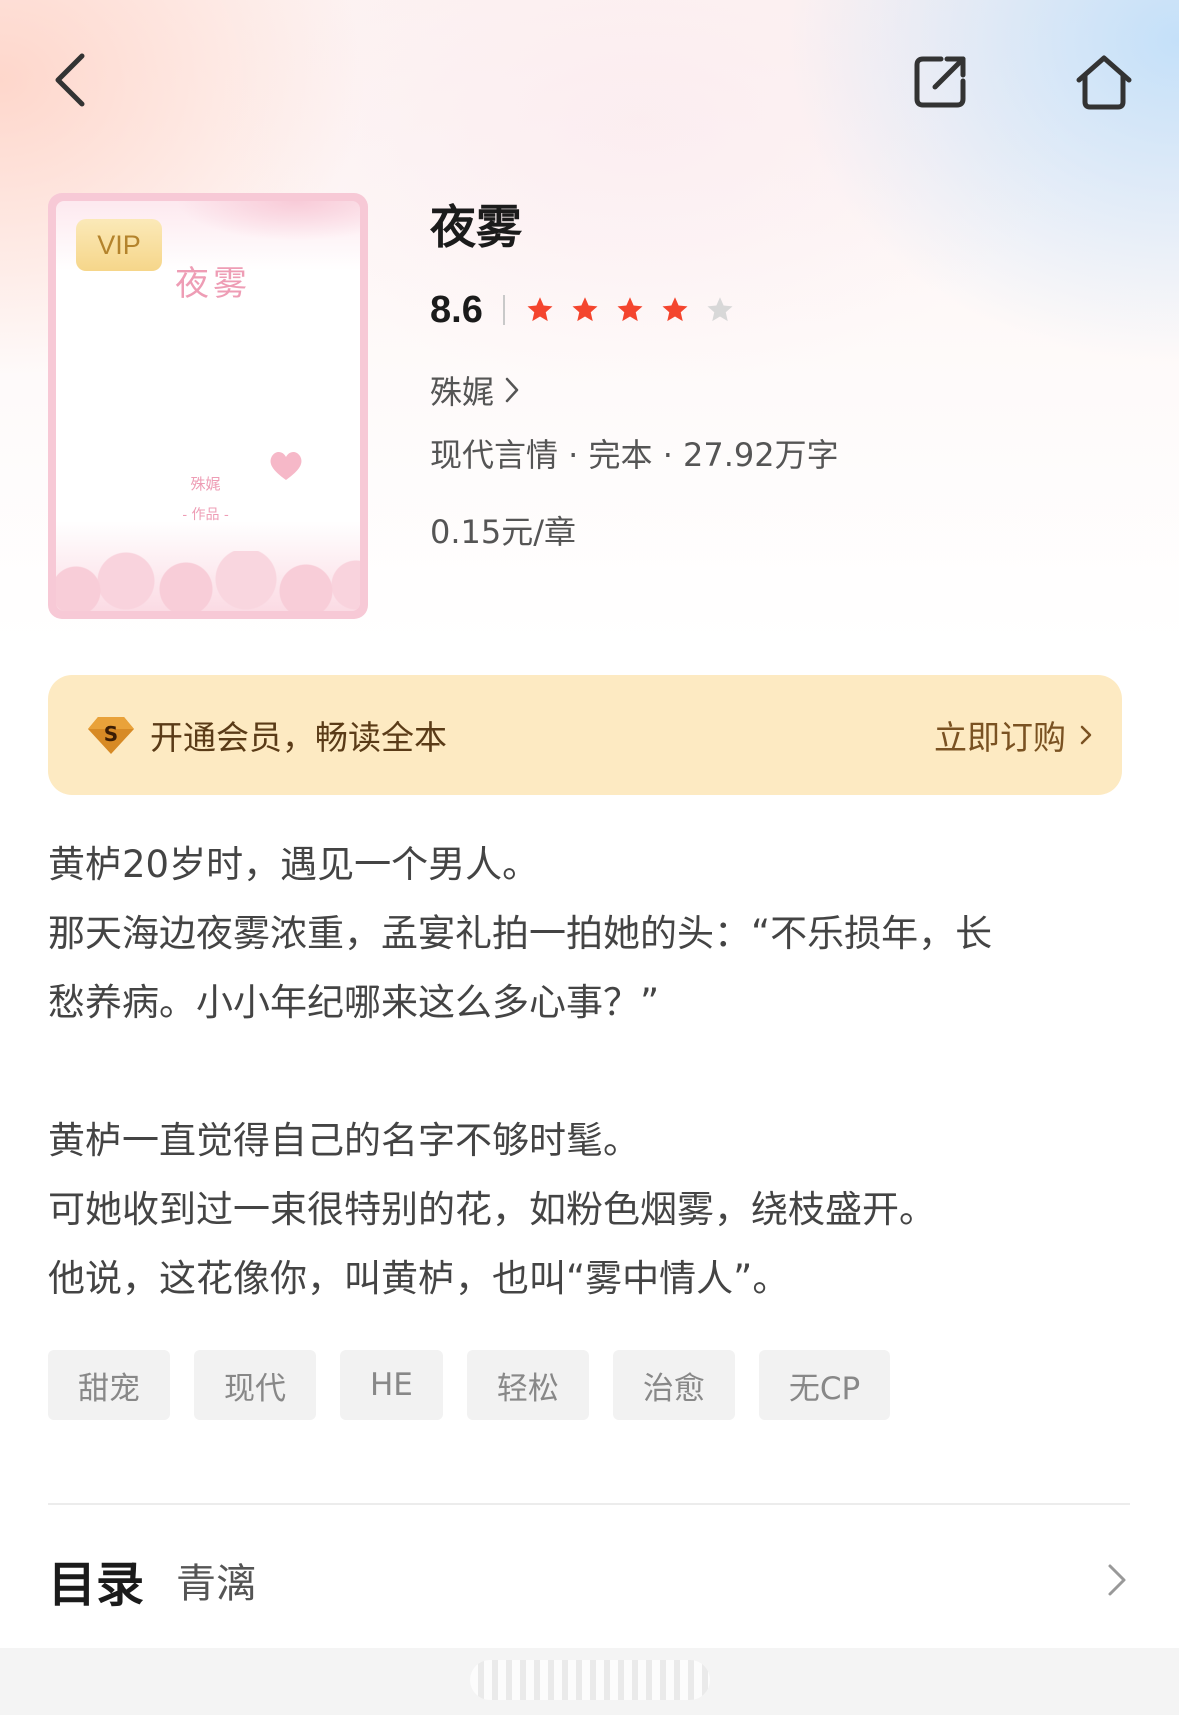  What do you see at coordinates (205, 515) in the screenshot?
I see `cover-works-label: - 作品 -` at bounding box center [205, 515].